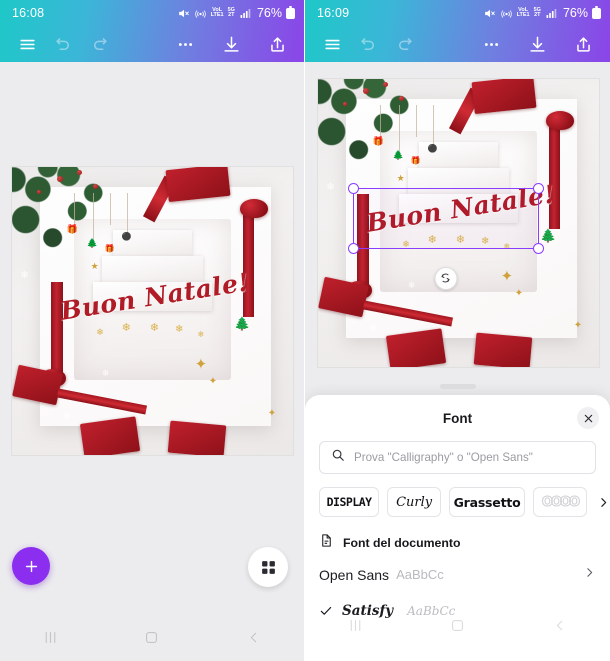 The height and width of the screenshot is (661, 610). I want to click on status-clock: 16:08, so click(28, 13).